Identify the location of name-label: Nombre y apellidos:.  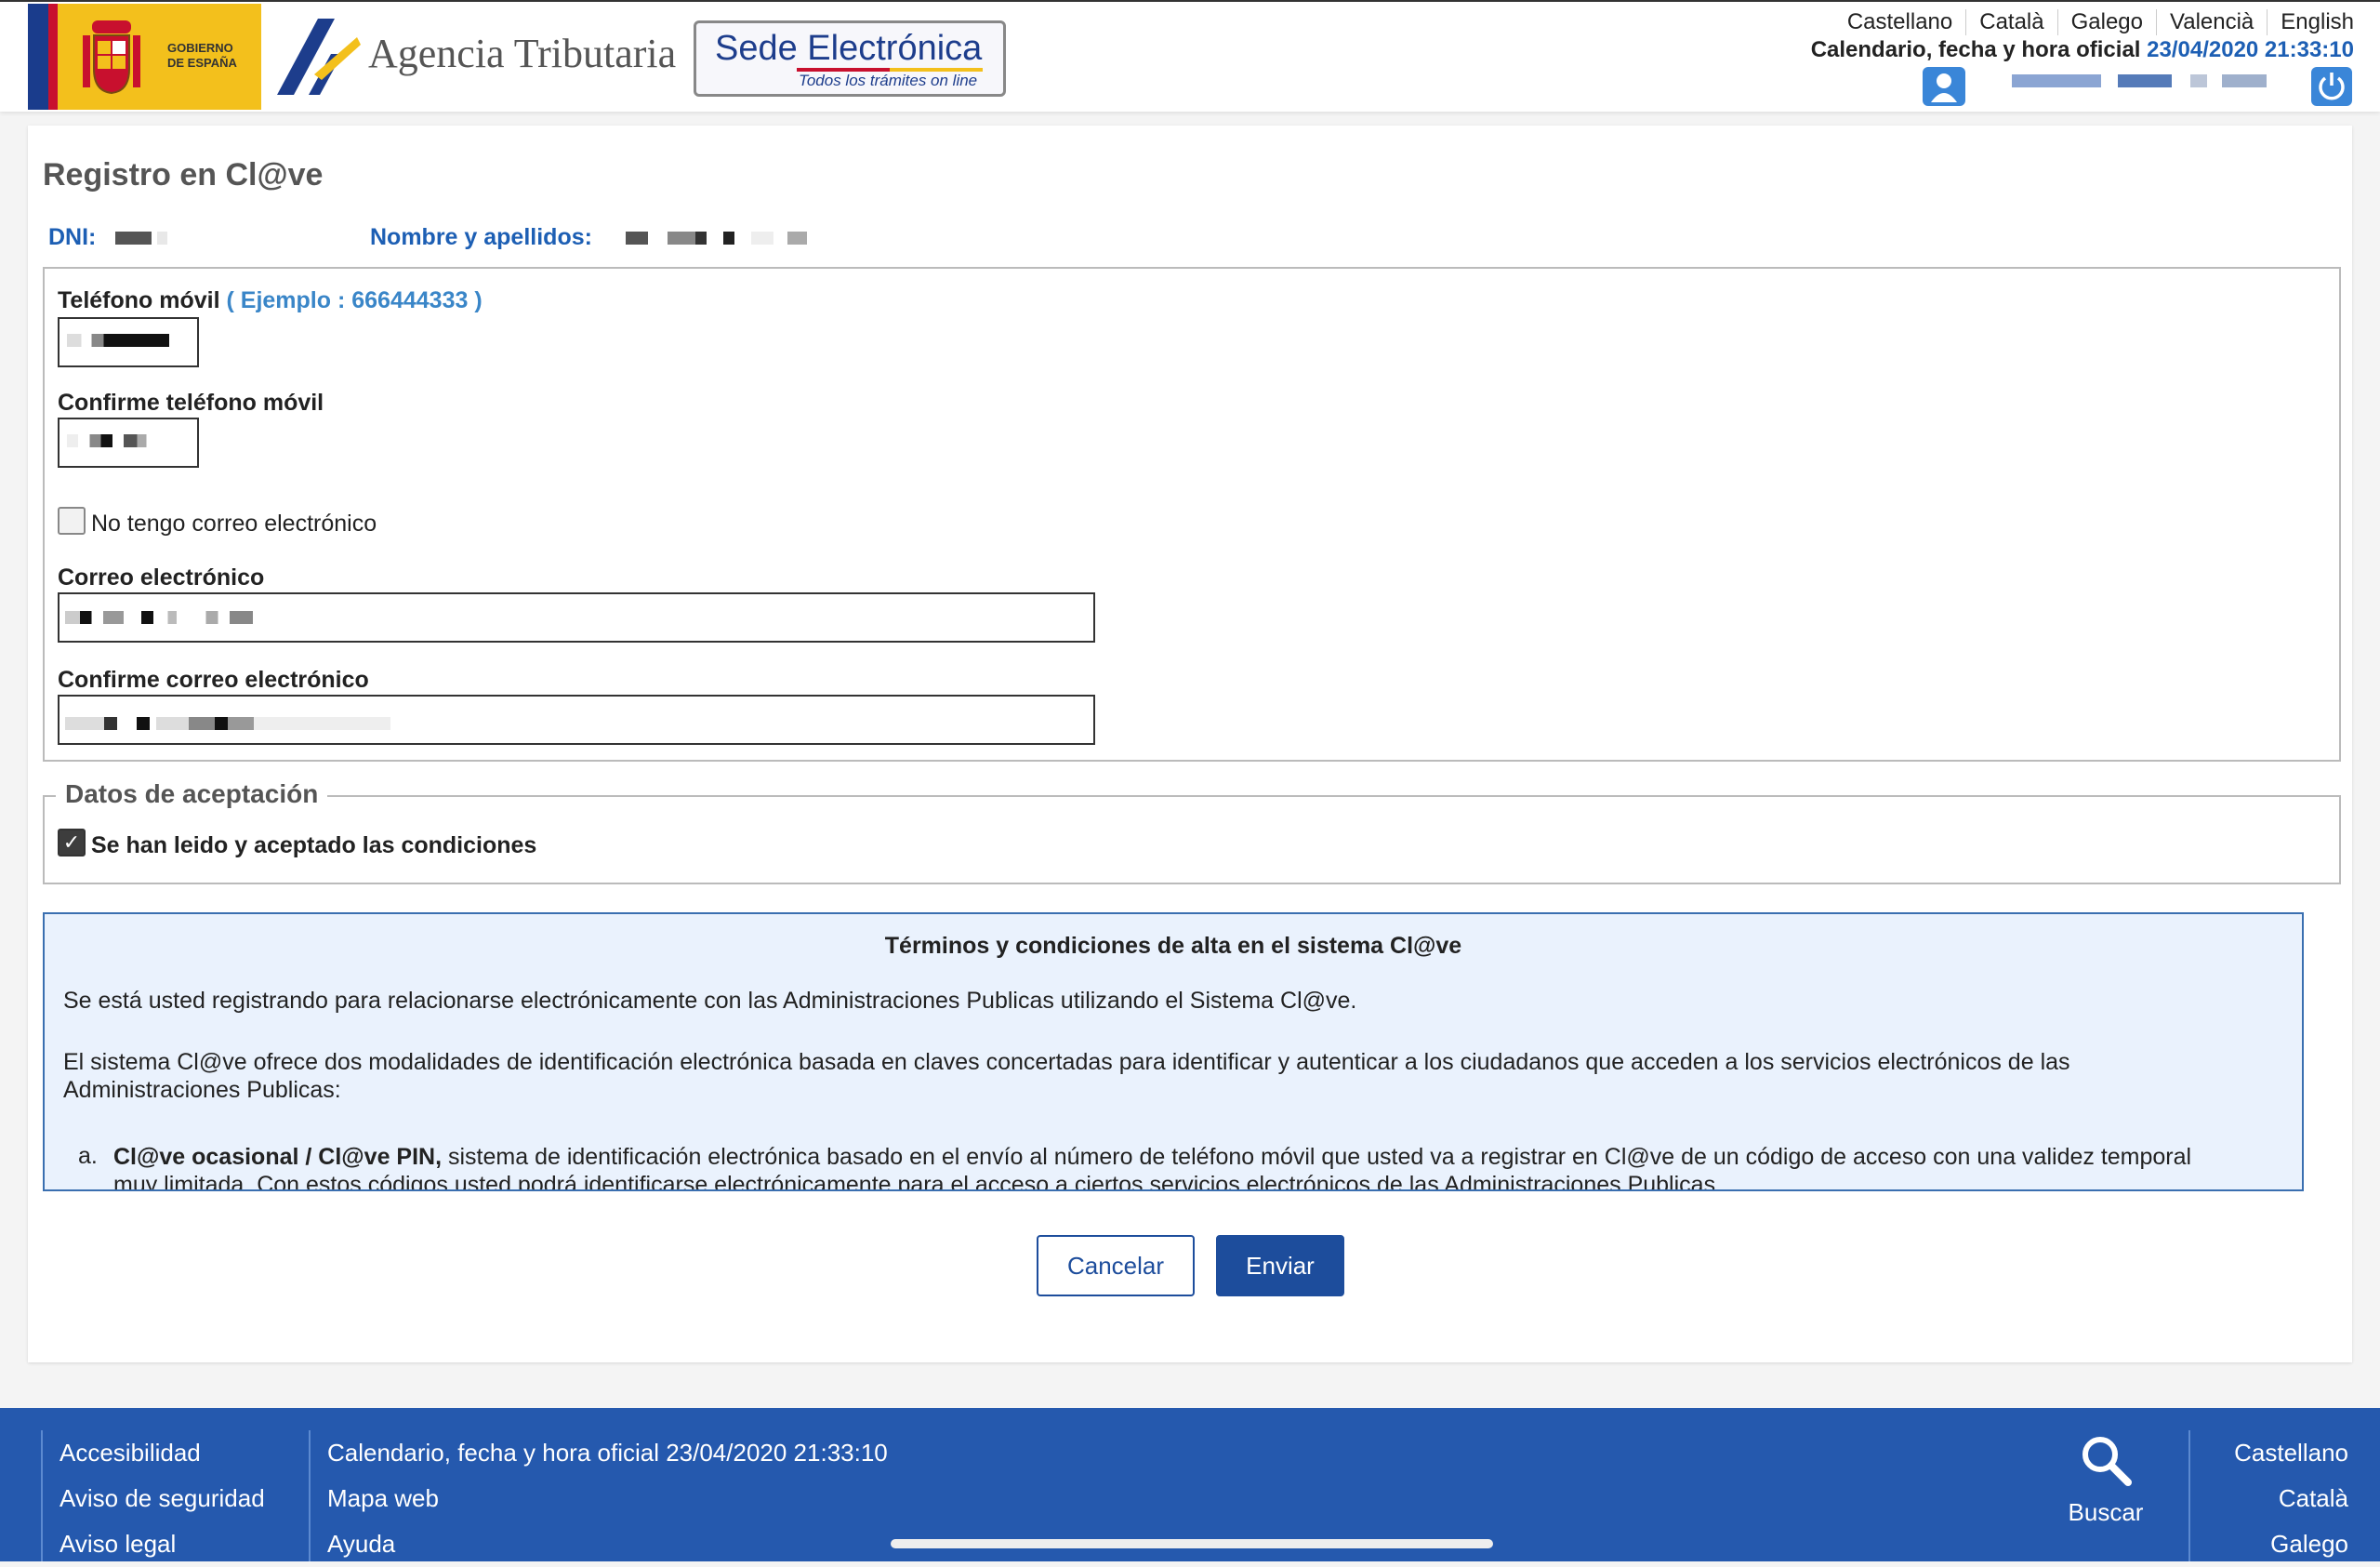
(481, 237).